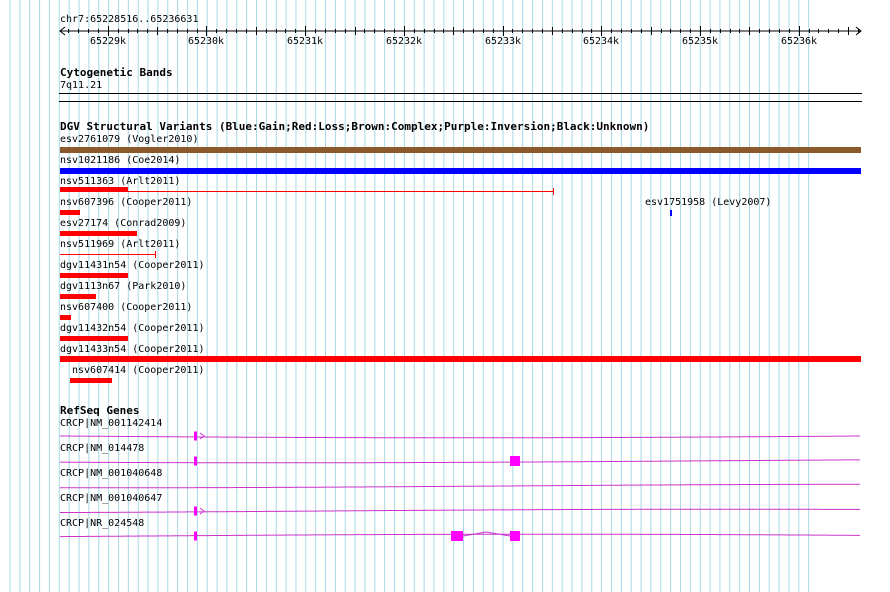 The height and width of the screenshot is (592, 890). What do you see at coordinates (102, 524) in the screenshot?
I see `gene-label: CRCP|NR_024548` at bounding box center [102, 524].